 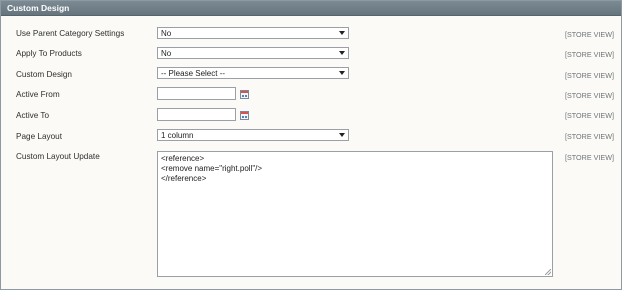 I want to click on custom-layout-update-scope: [STORE VIEW], so click(x=589, y=157).